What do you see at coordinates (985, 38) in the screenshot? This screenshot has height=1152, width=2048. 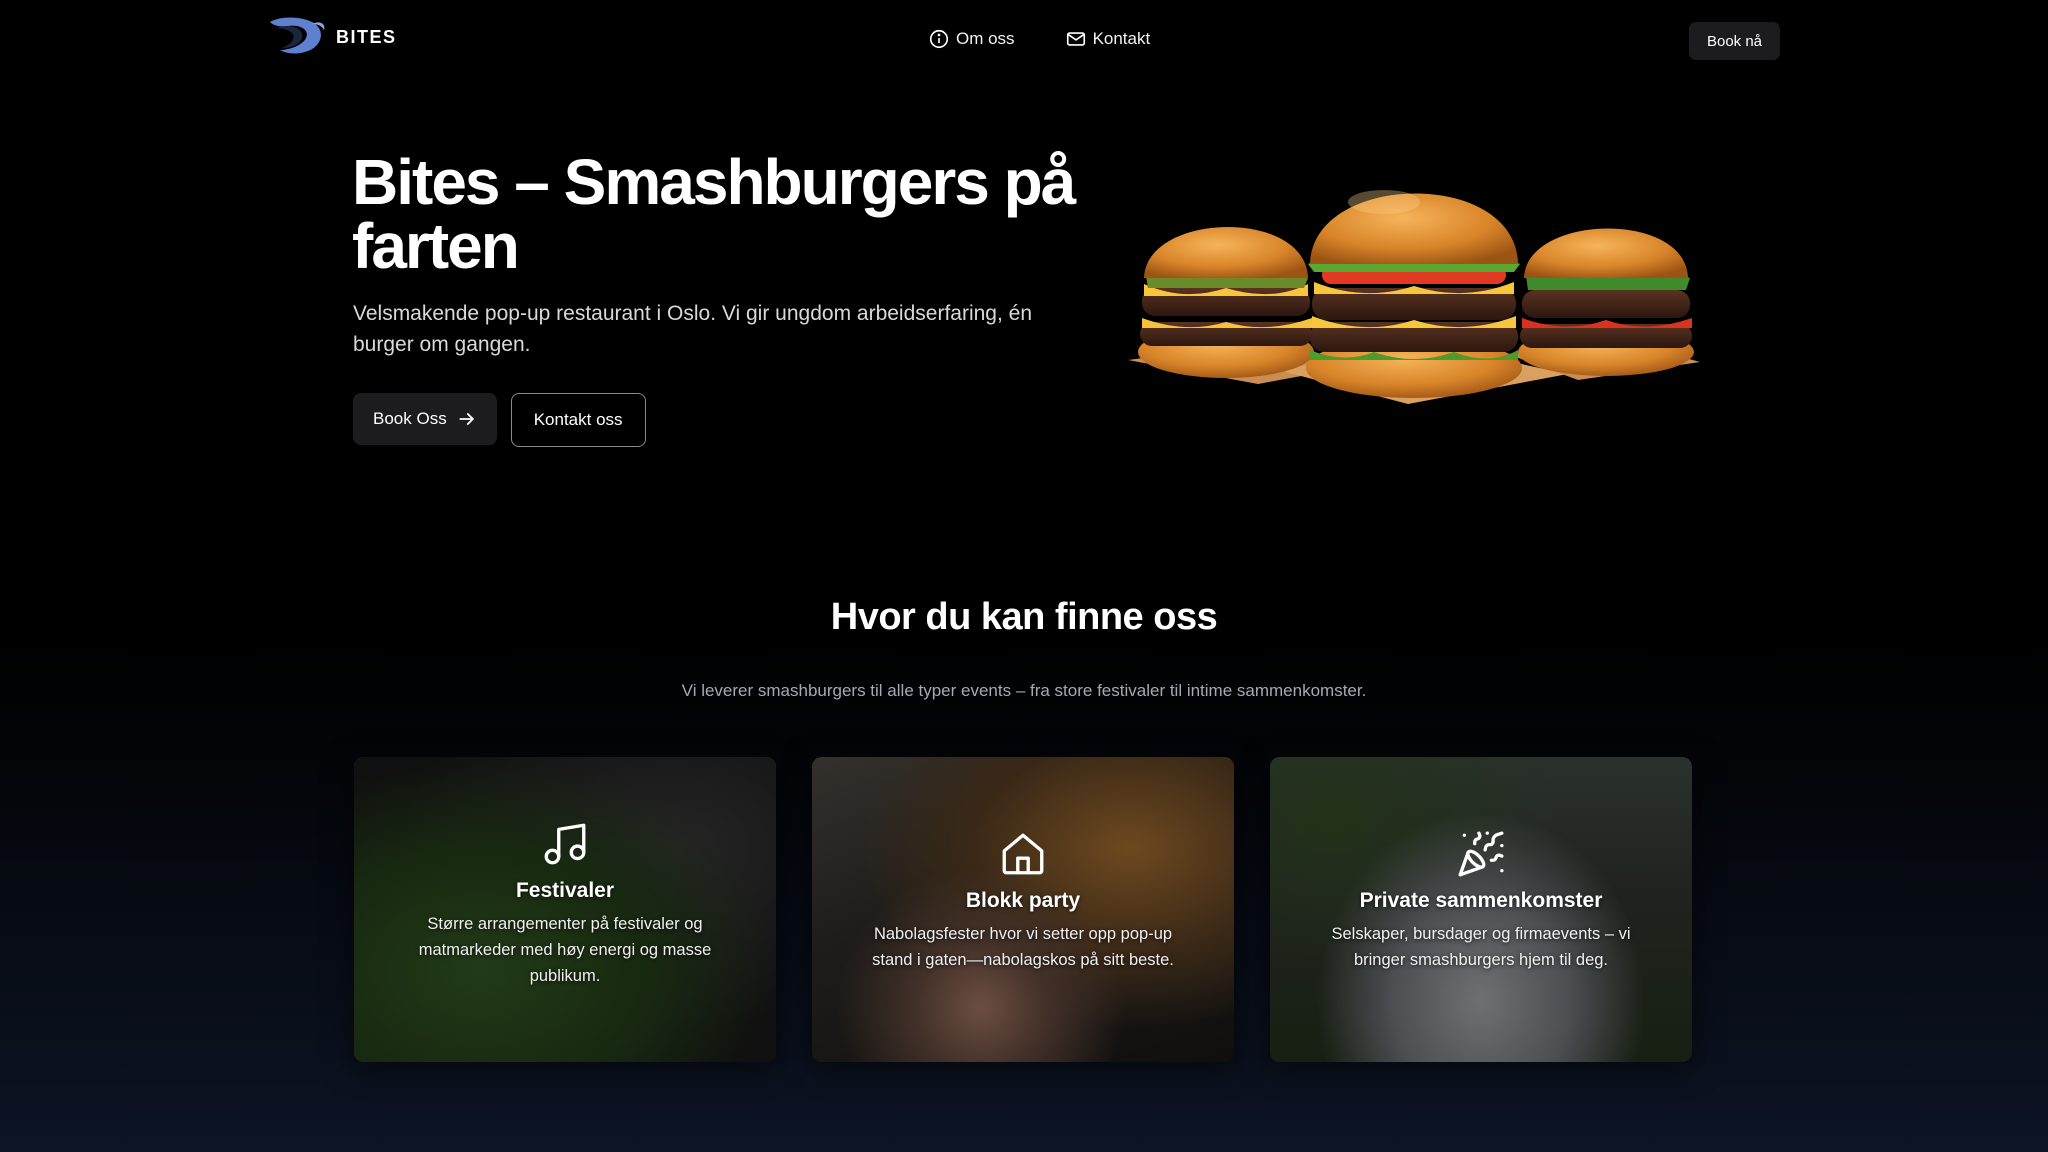 I see `nav-link-about-label: Om oss` at bounding box center [985, 38].